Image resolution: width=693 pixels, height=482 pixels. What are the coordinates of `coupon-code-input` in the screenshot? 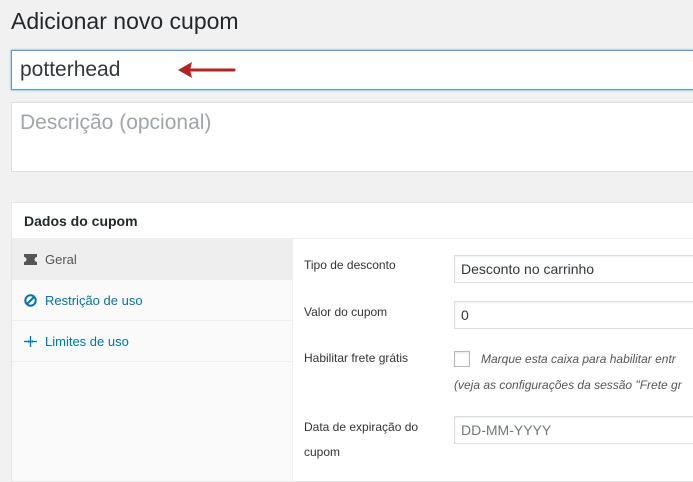 It's located at (352, 70).